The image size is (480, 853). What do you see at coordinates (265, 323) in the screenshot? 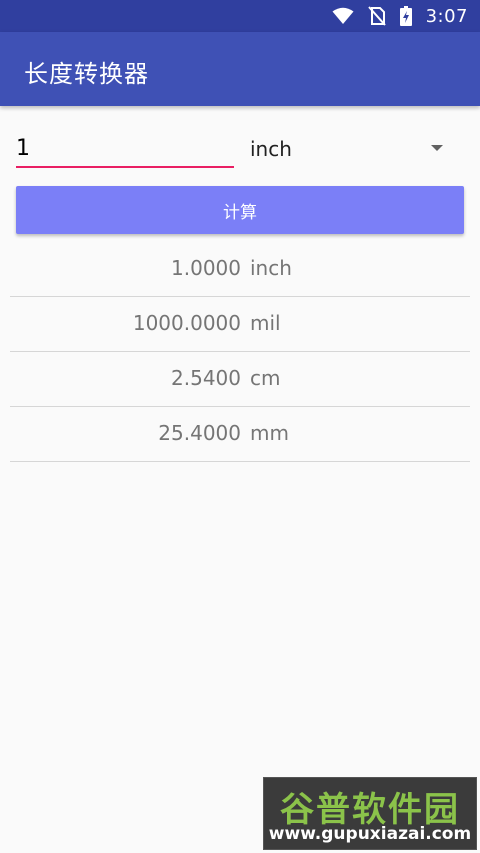
I see `result-unit: mil` at bounding box center [265, 323].